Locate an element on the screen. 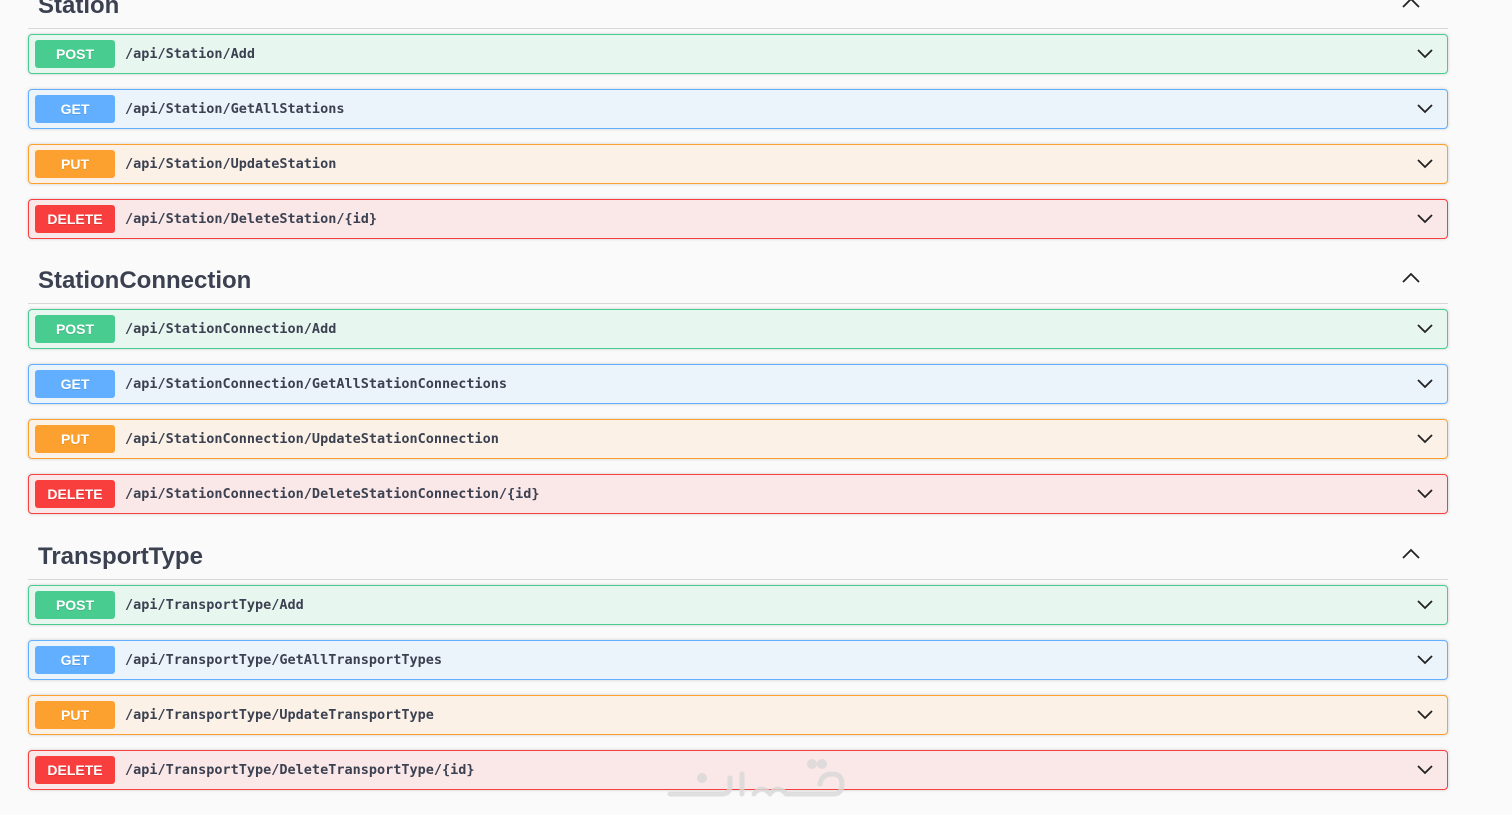  operation-path: /api/TransportType/GetAllTransportTypes is located at coordinates (283, 660).